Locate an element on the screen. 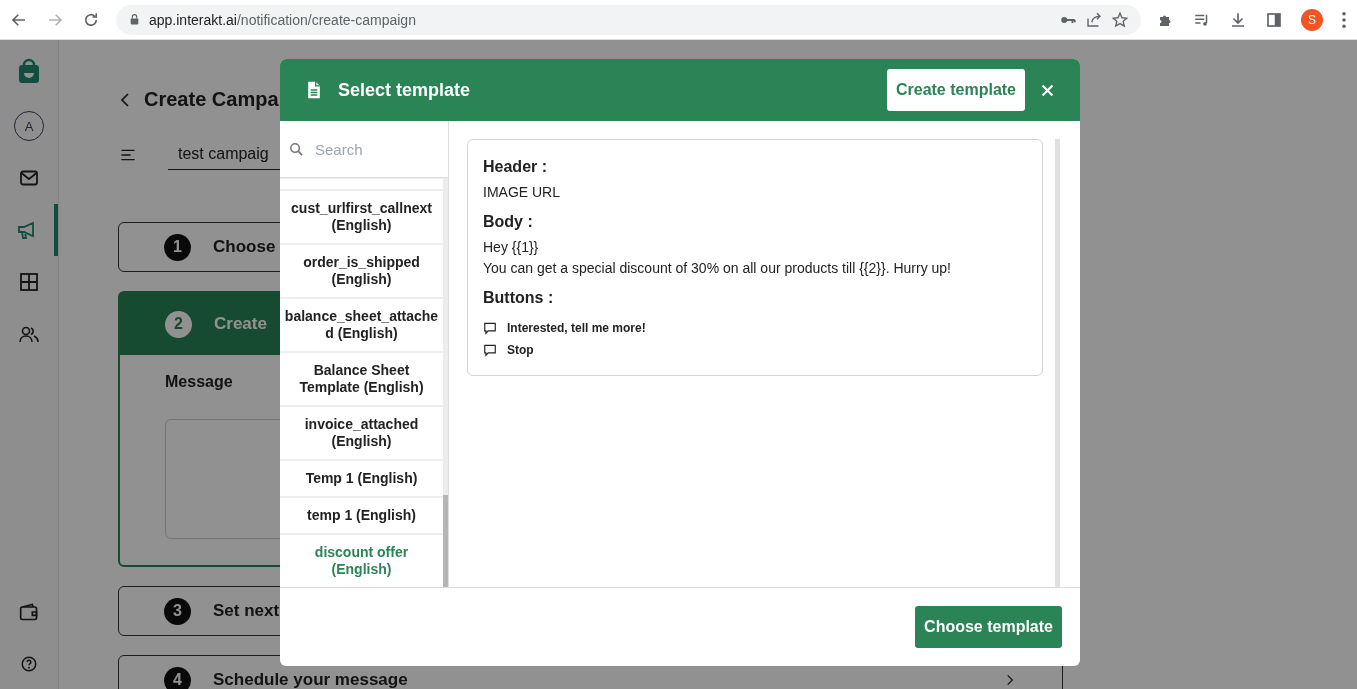  quick-reply-text: Stop is located at coordinates (520, 350).